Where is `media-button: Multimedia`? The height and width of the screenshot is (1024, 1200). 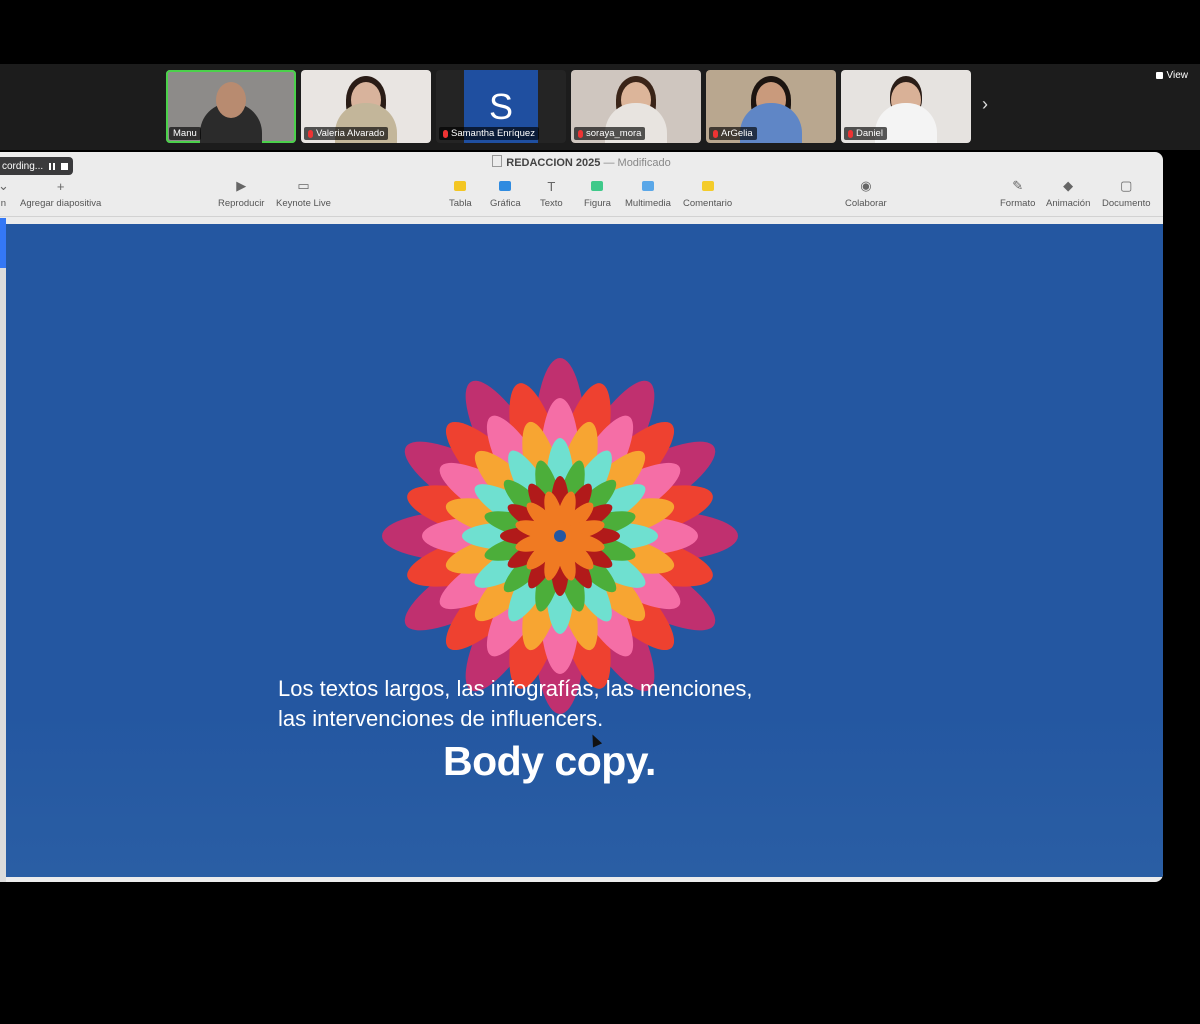
media-button: Multimedia is located at coordinates (648, 193).